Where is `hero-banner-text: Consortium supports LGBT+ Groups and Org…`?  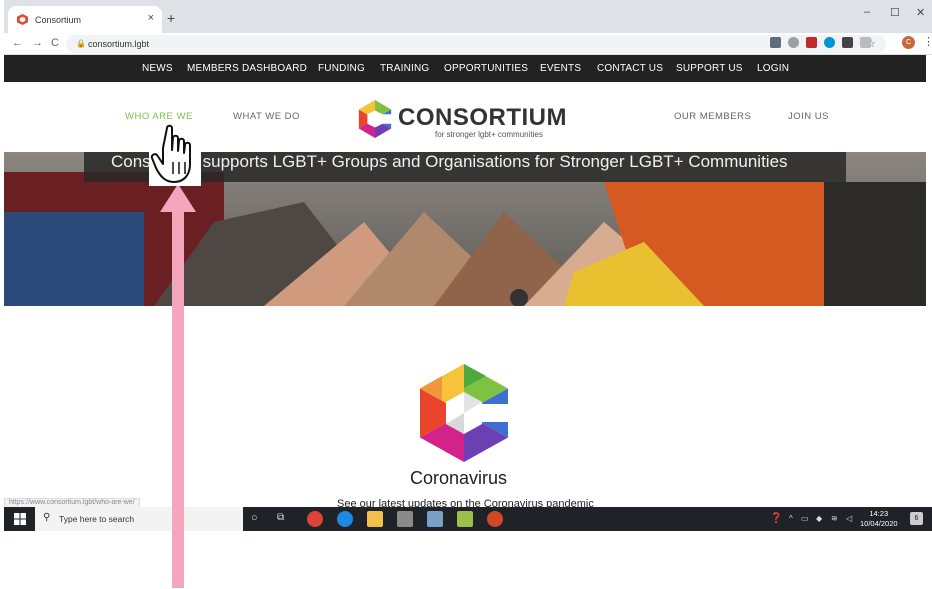 hero-banner-text: Consortium supports LGBT+ Groups and Org… is located at coordinates (449, 161).